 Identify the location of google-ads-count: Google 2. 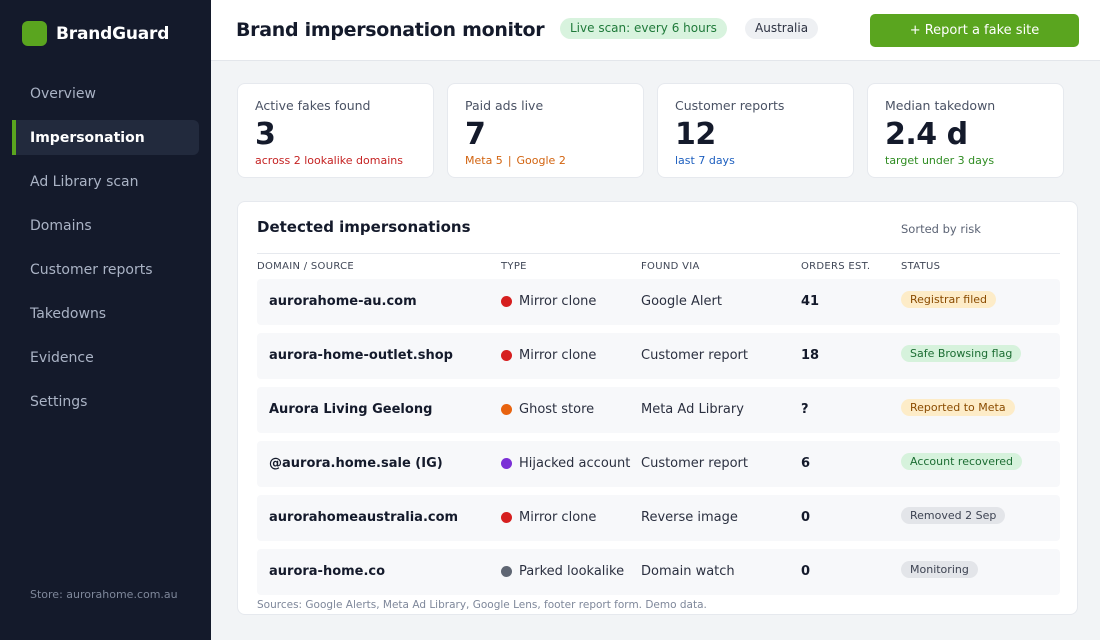
(541, 160).